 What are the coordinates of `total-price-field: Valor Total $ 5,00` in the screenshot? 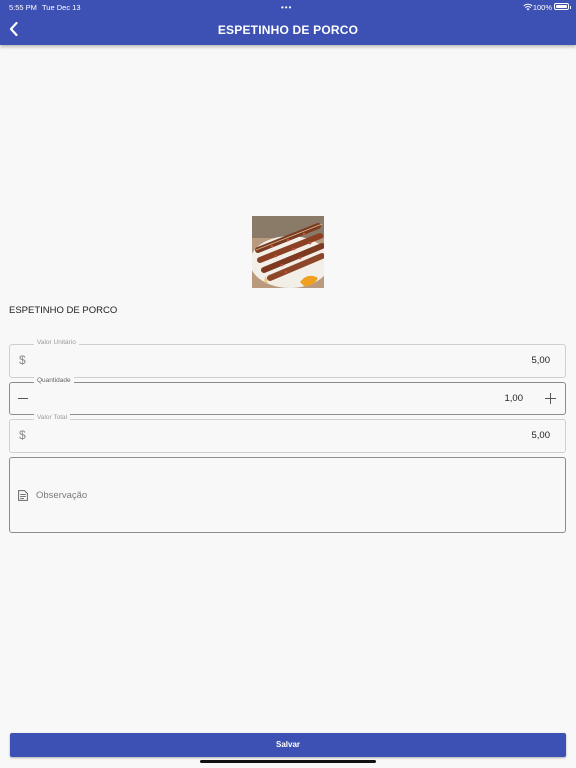 It's located at (287, 433).